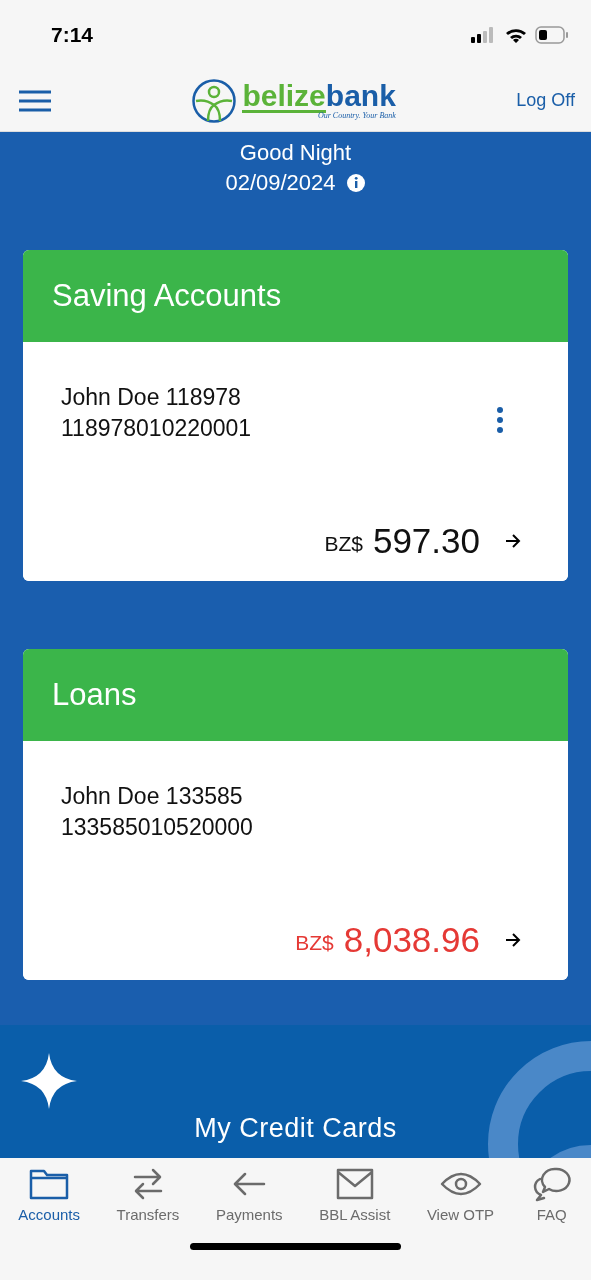  I want to click on person-circle-logo-icon, so click(214, 100).